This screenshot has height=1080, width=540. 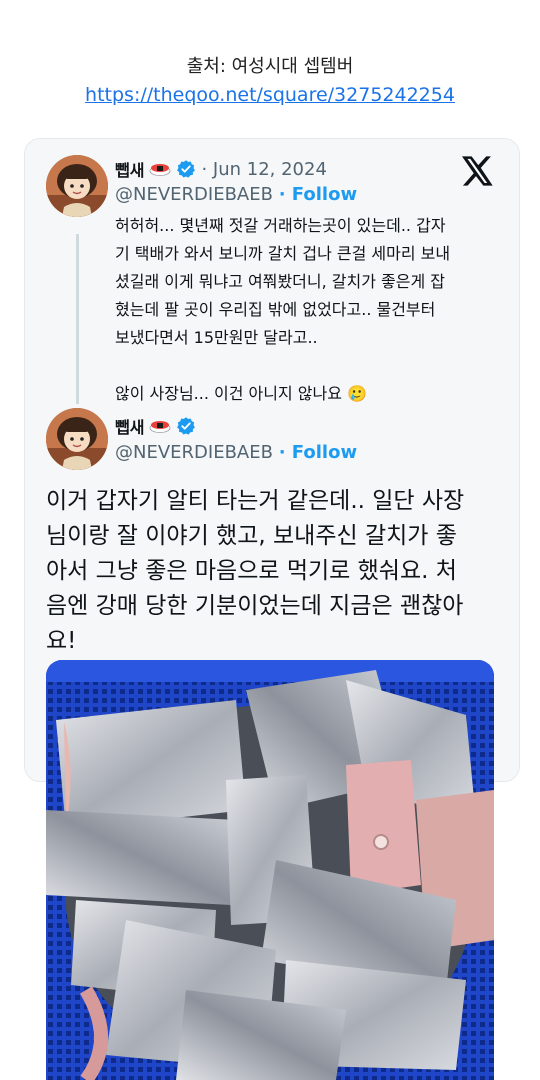 What do you see at coordinates (283, 253) in the screenshot?
I see `tweet-line: 기 택배가 와서 보니까 갈치 겁나 큰걸 세마리 보내` at bounding box center [283, 253].